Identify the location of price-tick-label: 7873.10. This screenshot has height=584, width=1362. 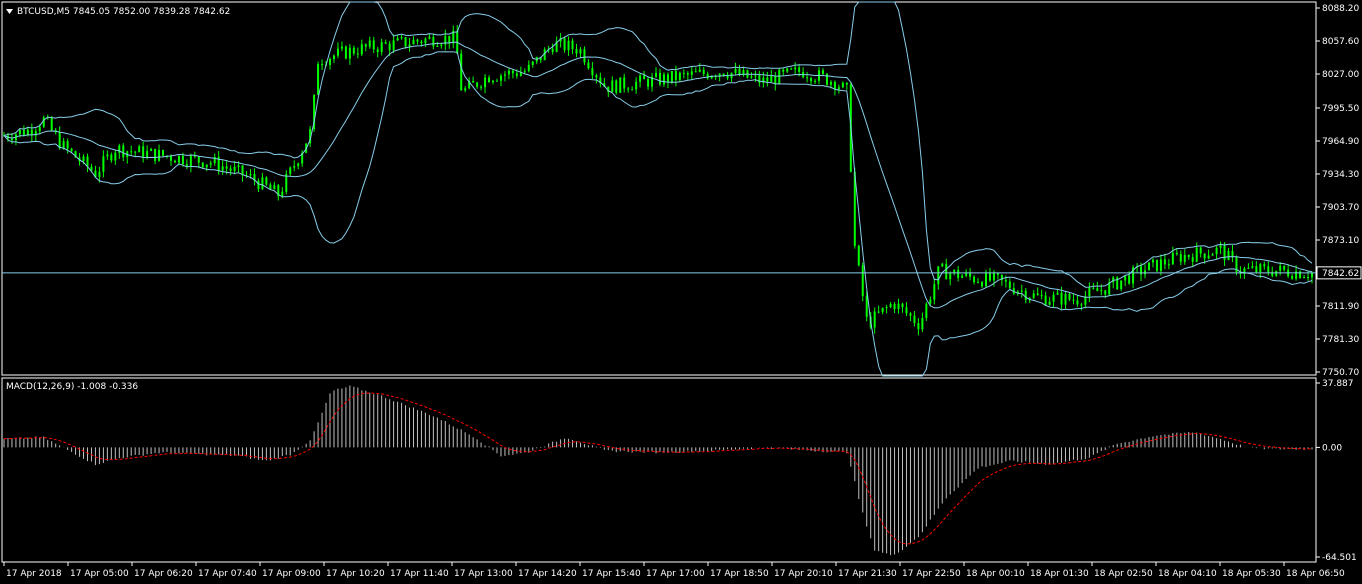
(1340, 241).